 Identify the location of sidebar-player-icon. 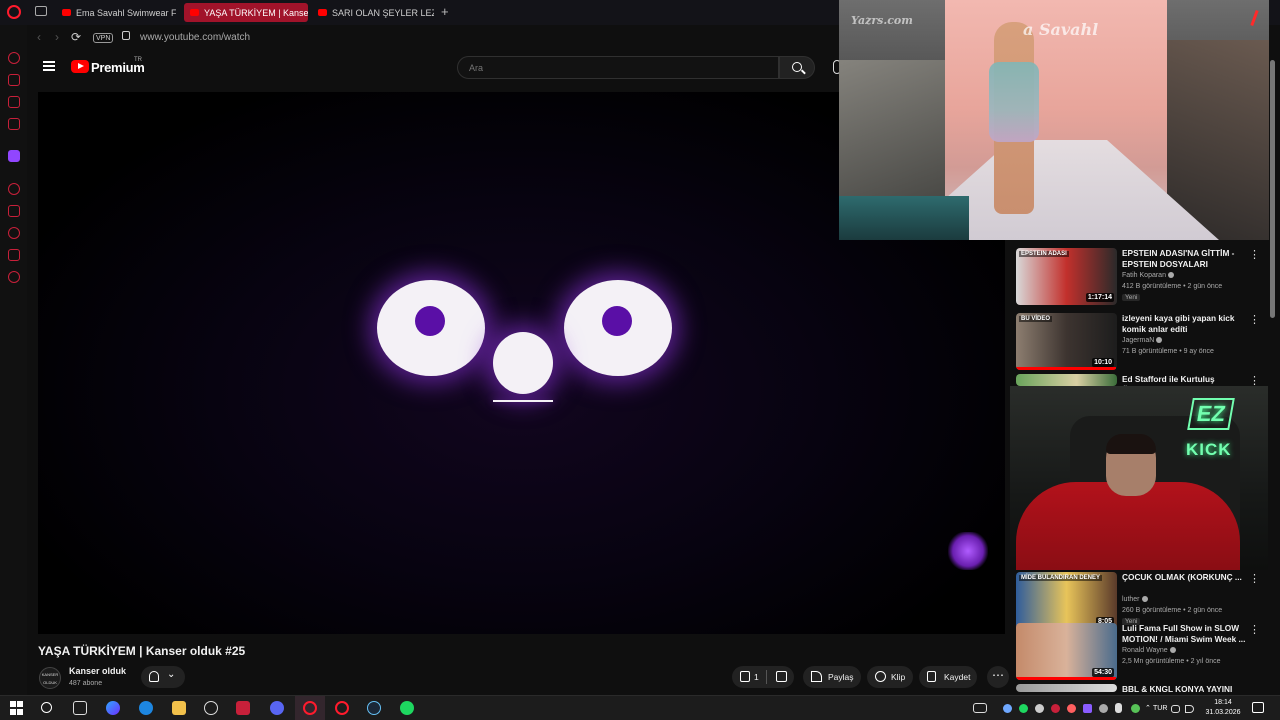
(14, 189).